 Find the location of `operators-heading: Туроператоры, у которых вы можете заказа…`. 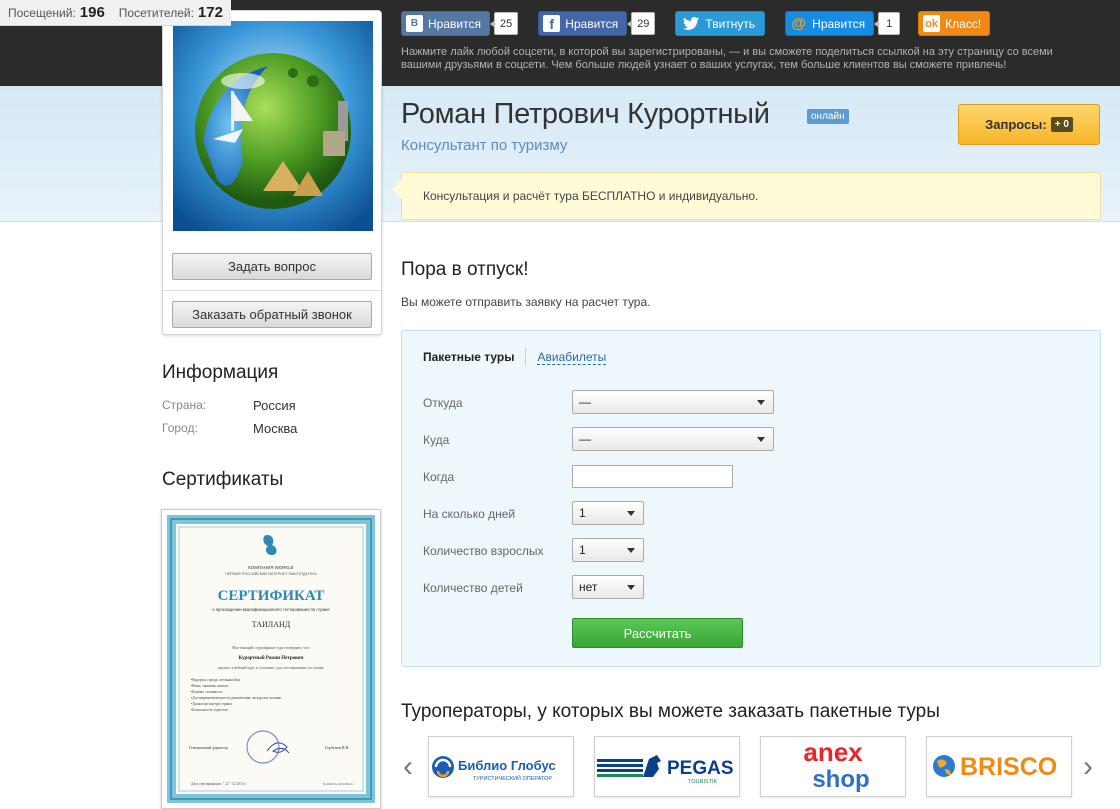

operators-heading: Туроператоры, у которых вы можете заказа… is located at coordinates (670, 711).